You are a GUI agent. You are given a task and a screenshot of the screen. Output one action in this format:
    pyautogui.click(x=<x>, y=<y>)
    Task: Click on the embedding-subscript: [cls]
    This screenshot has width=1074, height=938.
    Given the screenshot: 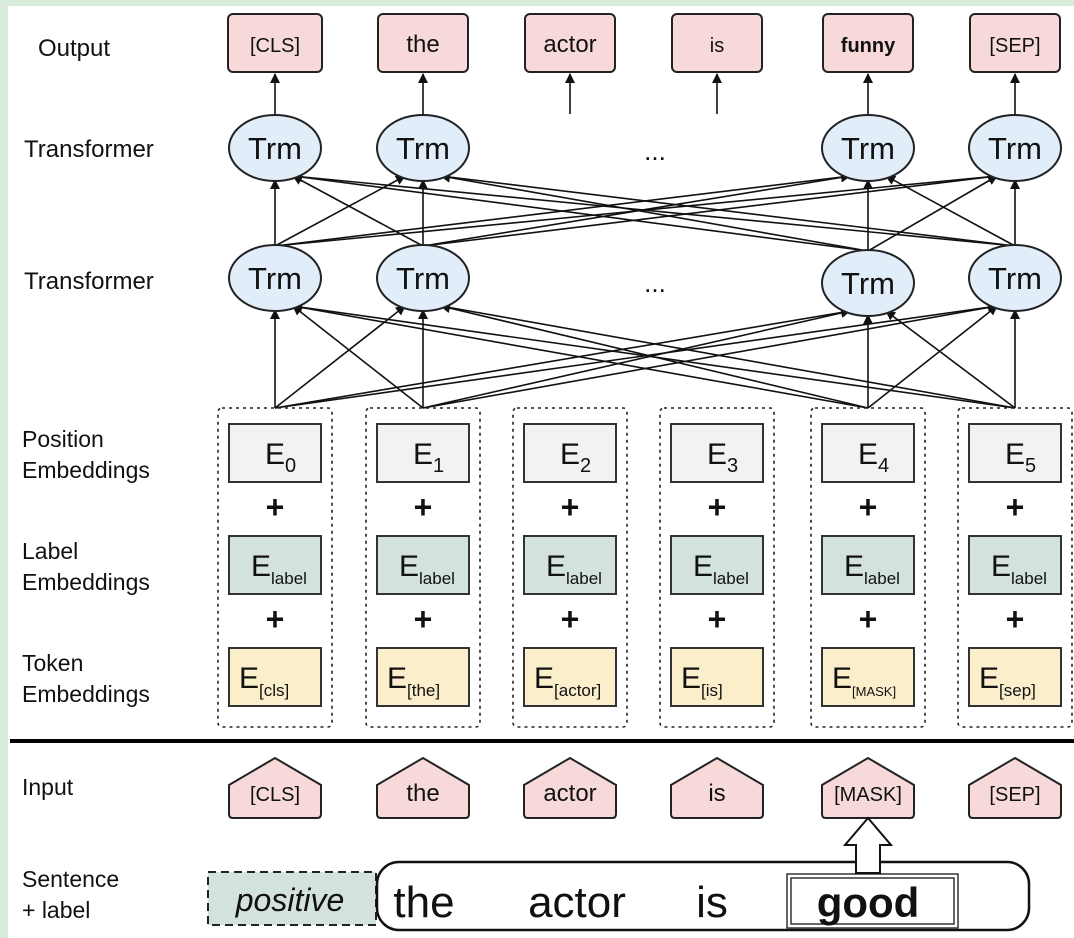 What is the action you would take?
    pyautogui.click(x=274, y=690)
    